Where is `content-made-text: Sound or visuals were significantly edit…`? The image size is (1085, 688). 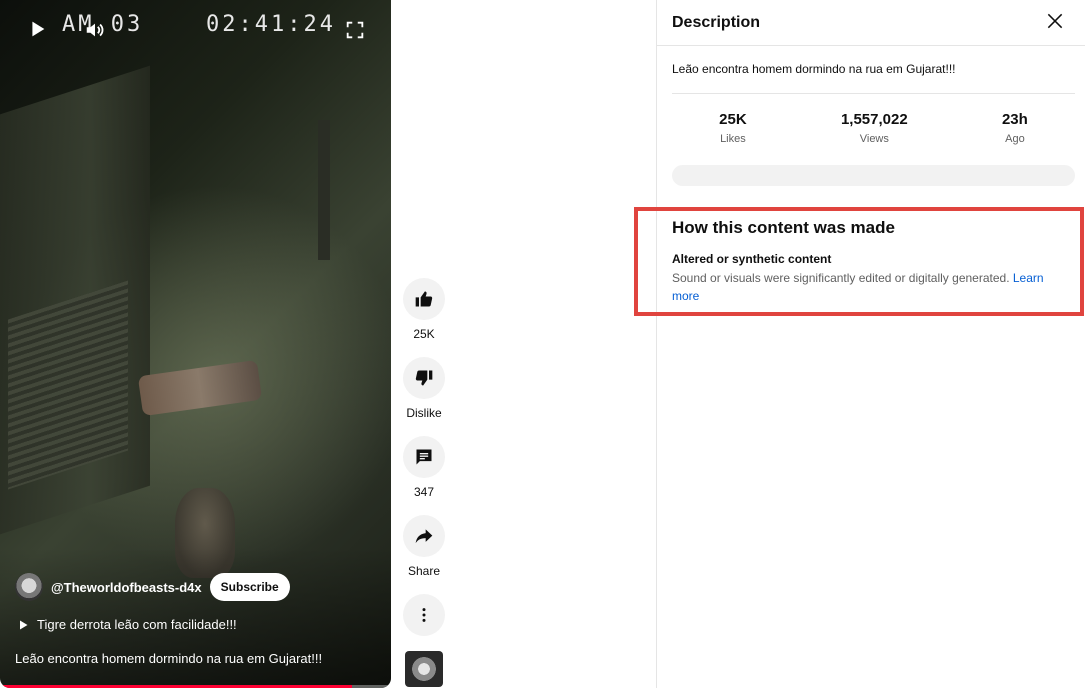
content-made-text: Sound or visuals were significantly edit… is located at coordinates (841, 278).